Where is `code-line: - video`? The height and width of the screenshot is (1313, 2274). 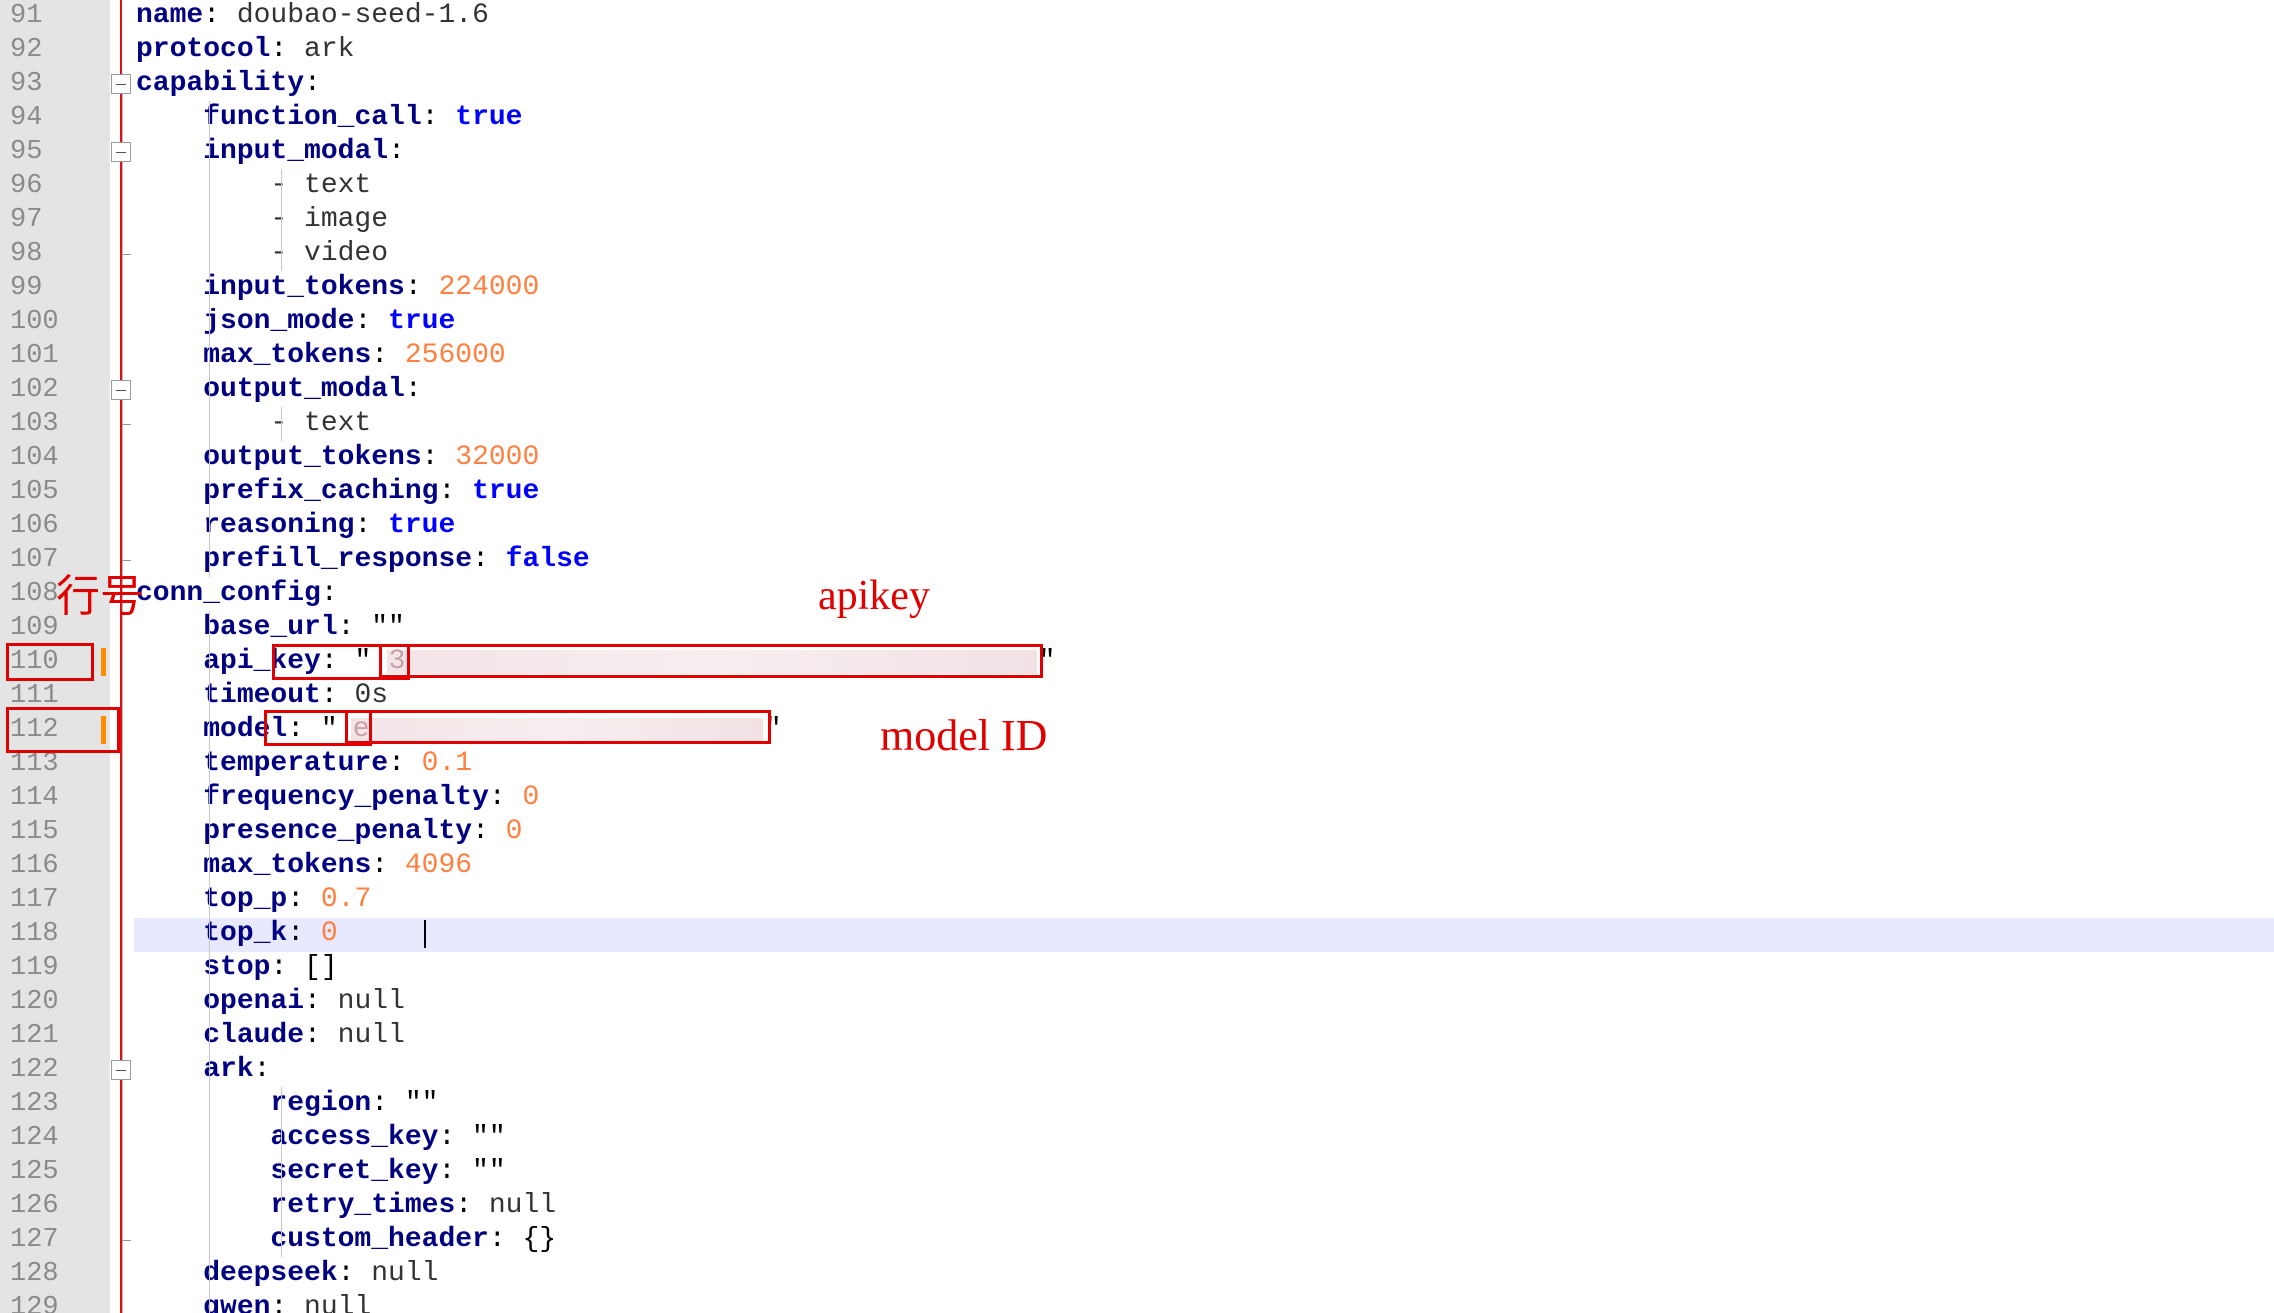 code-line: - video is located at coordinates (262, 254).